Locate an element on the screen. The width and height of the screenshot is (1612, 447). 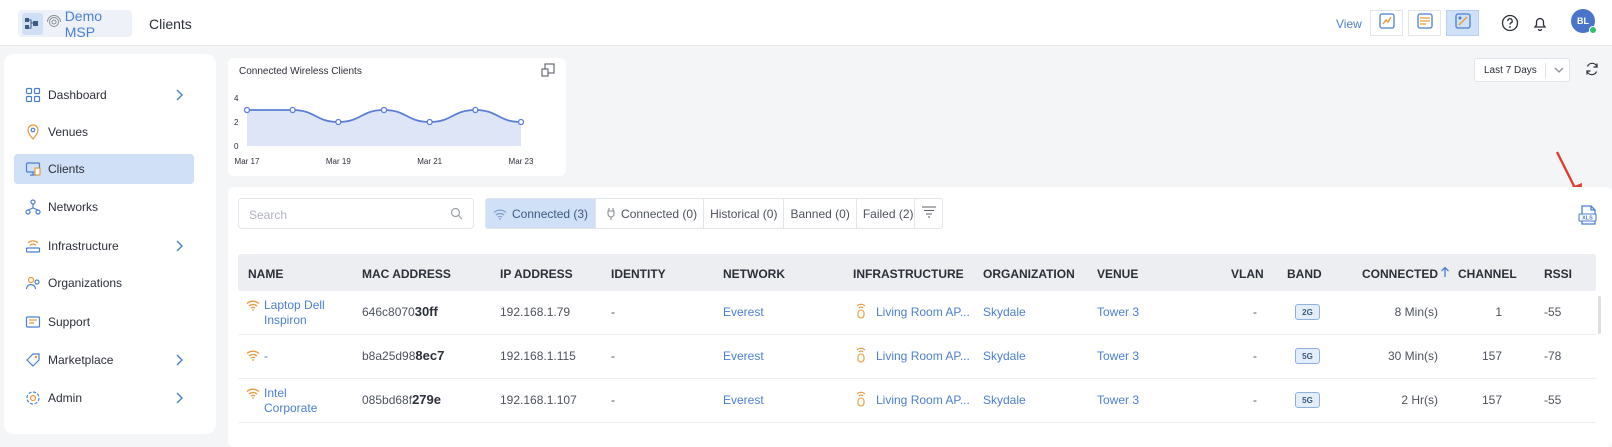
sidebar-item-admin: Admin is located at coordinates (104, 398).